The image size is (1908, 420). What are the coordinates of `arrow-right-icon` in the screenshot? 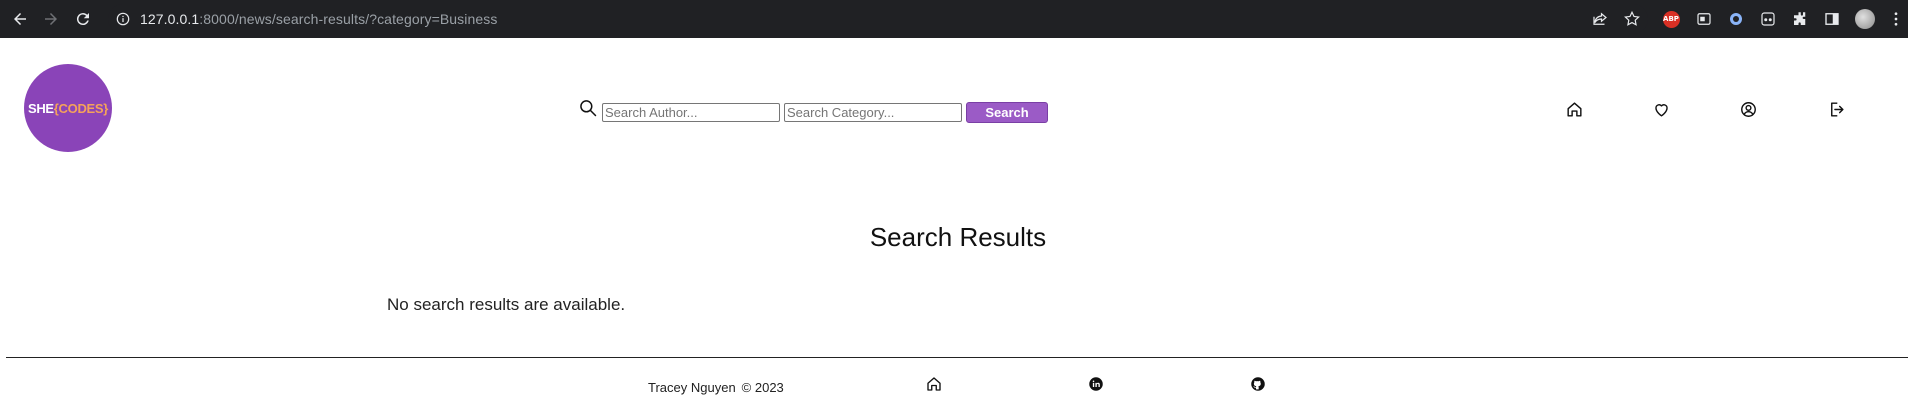 It's located at (51, 19).